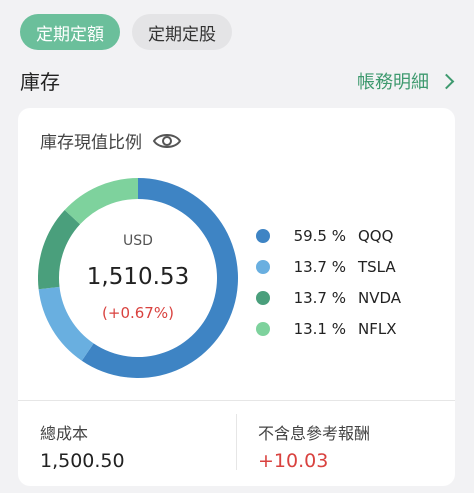 This screenshot has width=474, height=493. I want to click on legend-ticker: QQQ, so click(376, 235).